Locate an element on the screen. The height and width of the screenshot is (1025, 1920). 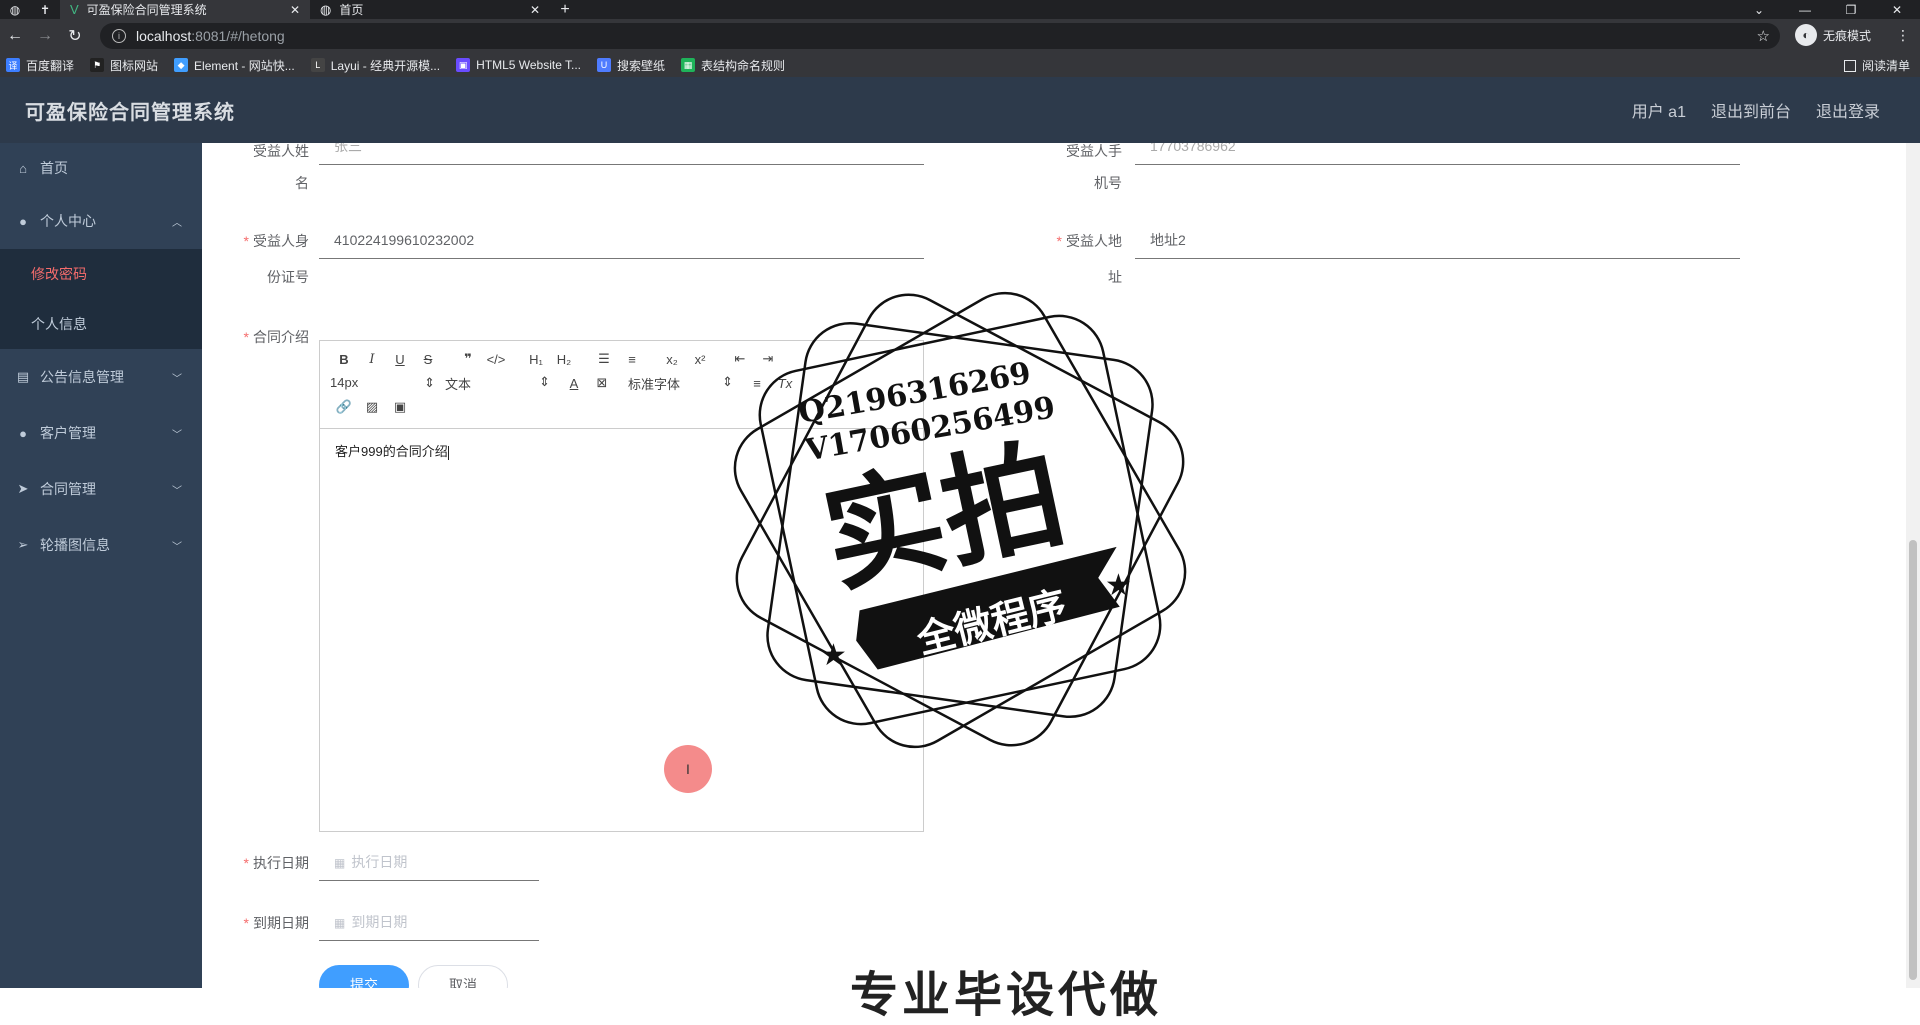
link-icon: 🔗 is located at coordinates (344, 407).